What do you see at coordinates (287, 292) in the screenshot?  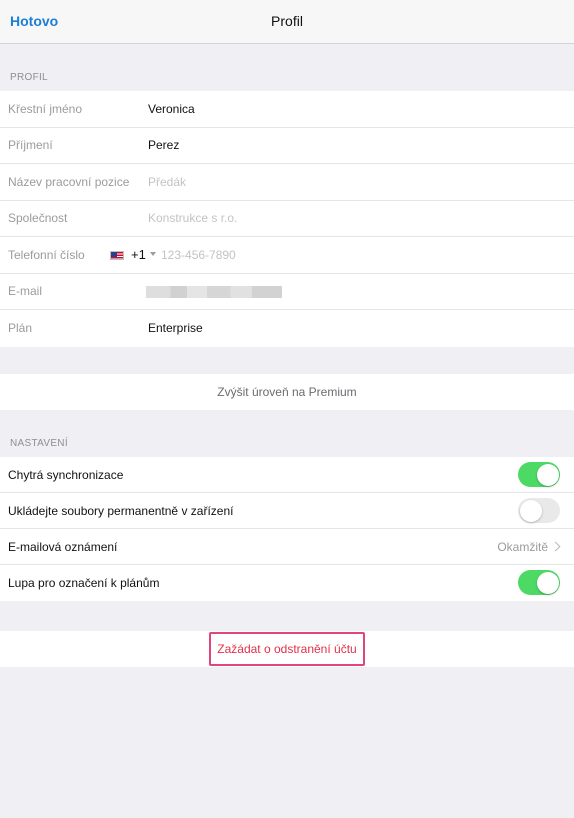 I see `email-row: E-mail` at bounding box center [287, 292].